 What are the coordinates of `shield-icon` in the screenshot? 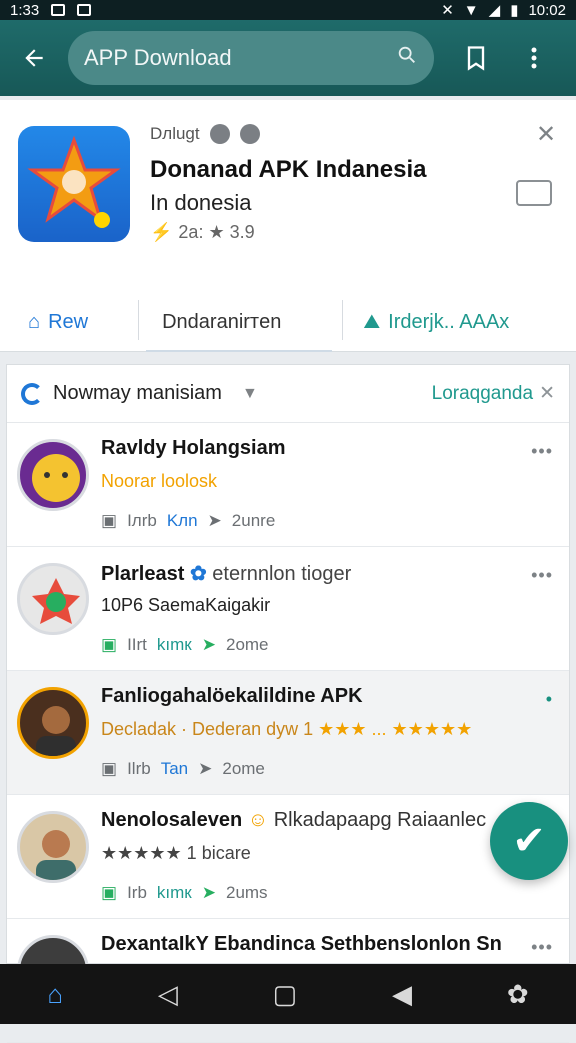 It's located at (84, 10).